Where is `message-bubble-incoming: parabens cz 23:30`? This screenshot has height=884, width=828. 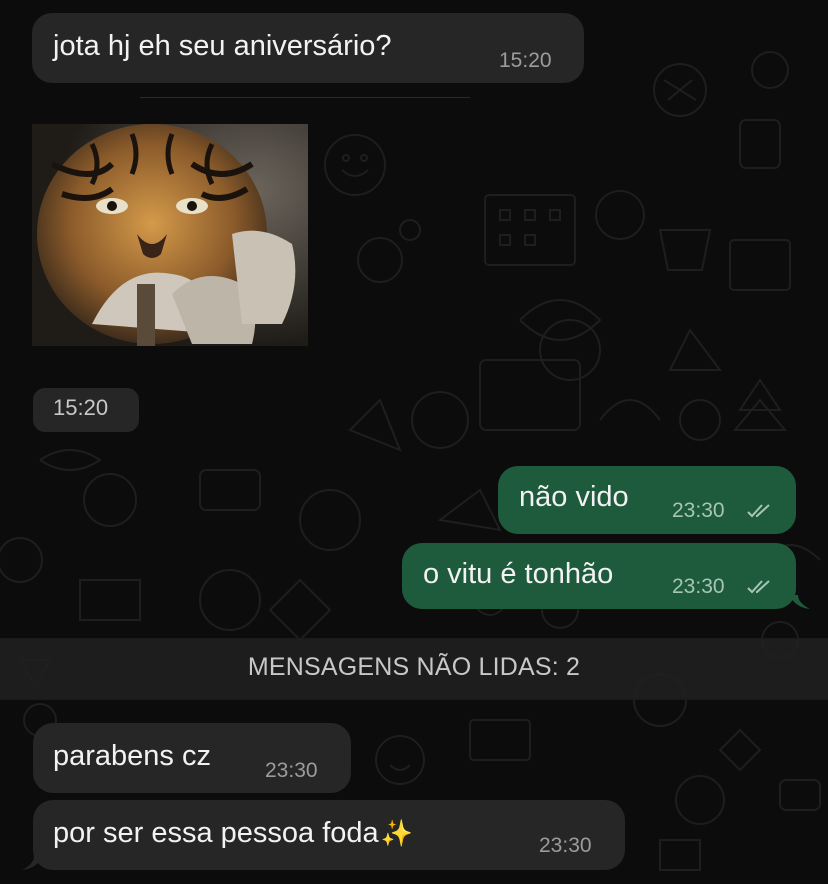 message-bubble-incoming: parabens cz 23:30 is located at coordinates (192, 758).